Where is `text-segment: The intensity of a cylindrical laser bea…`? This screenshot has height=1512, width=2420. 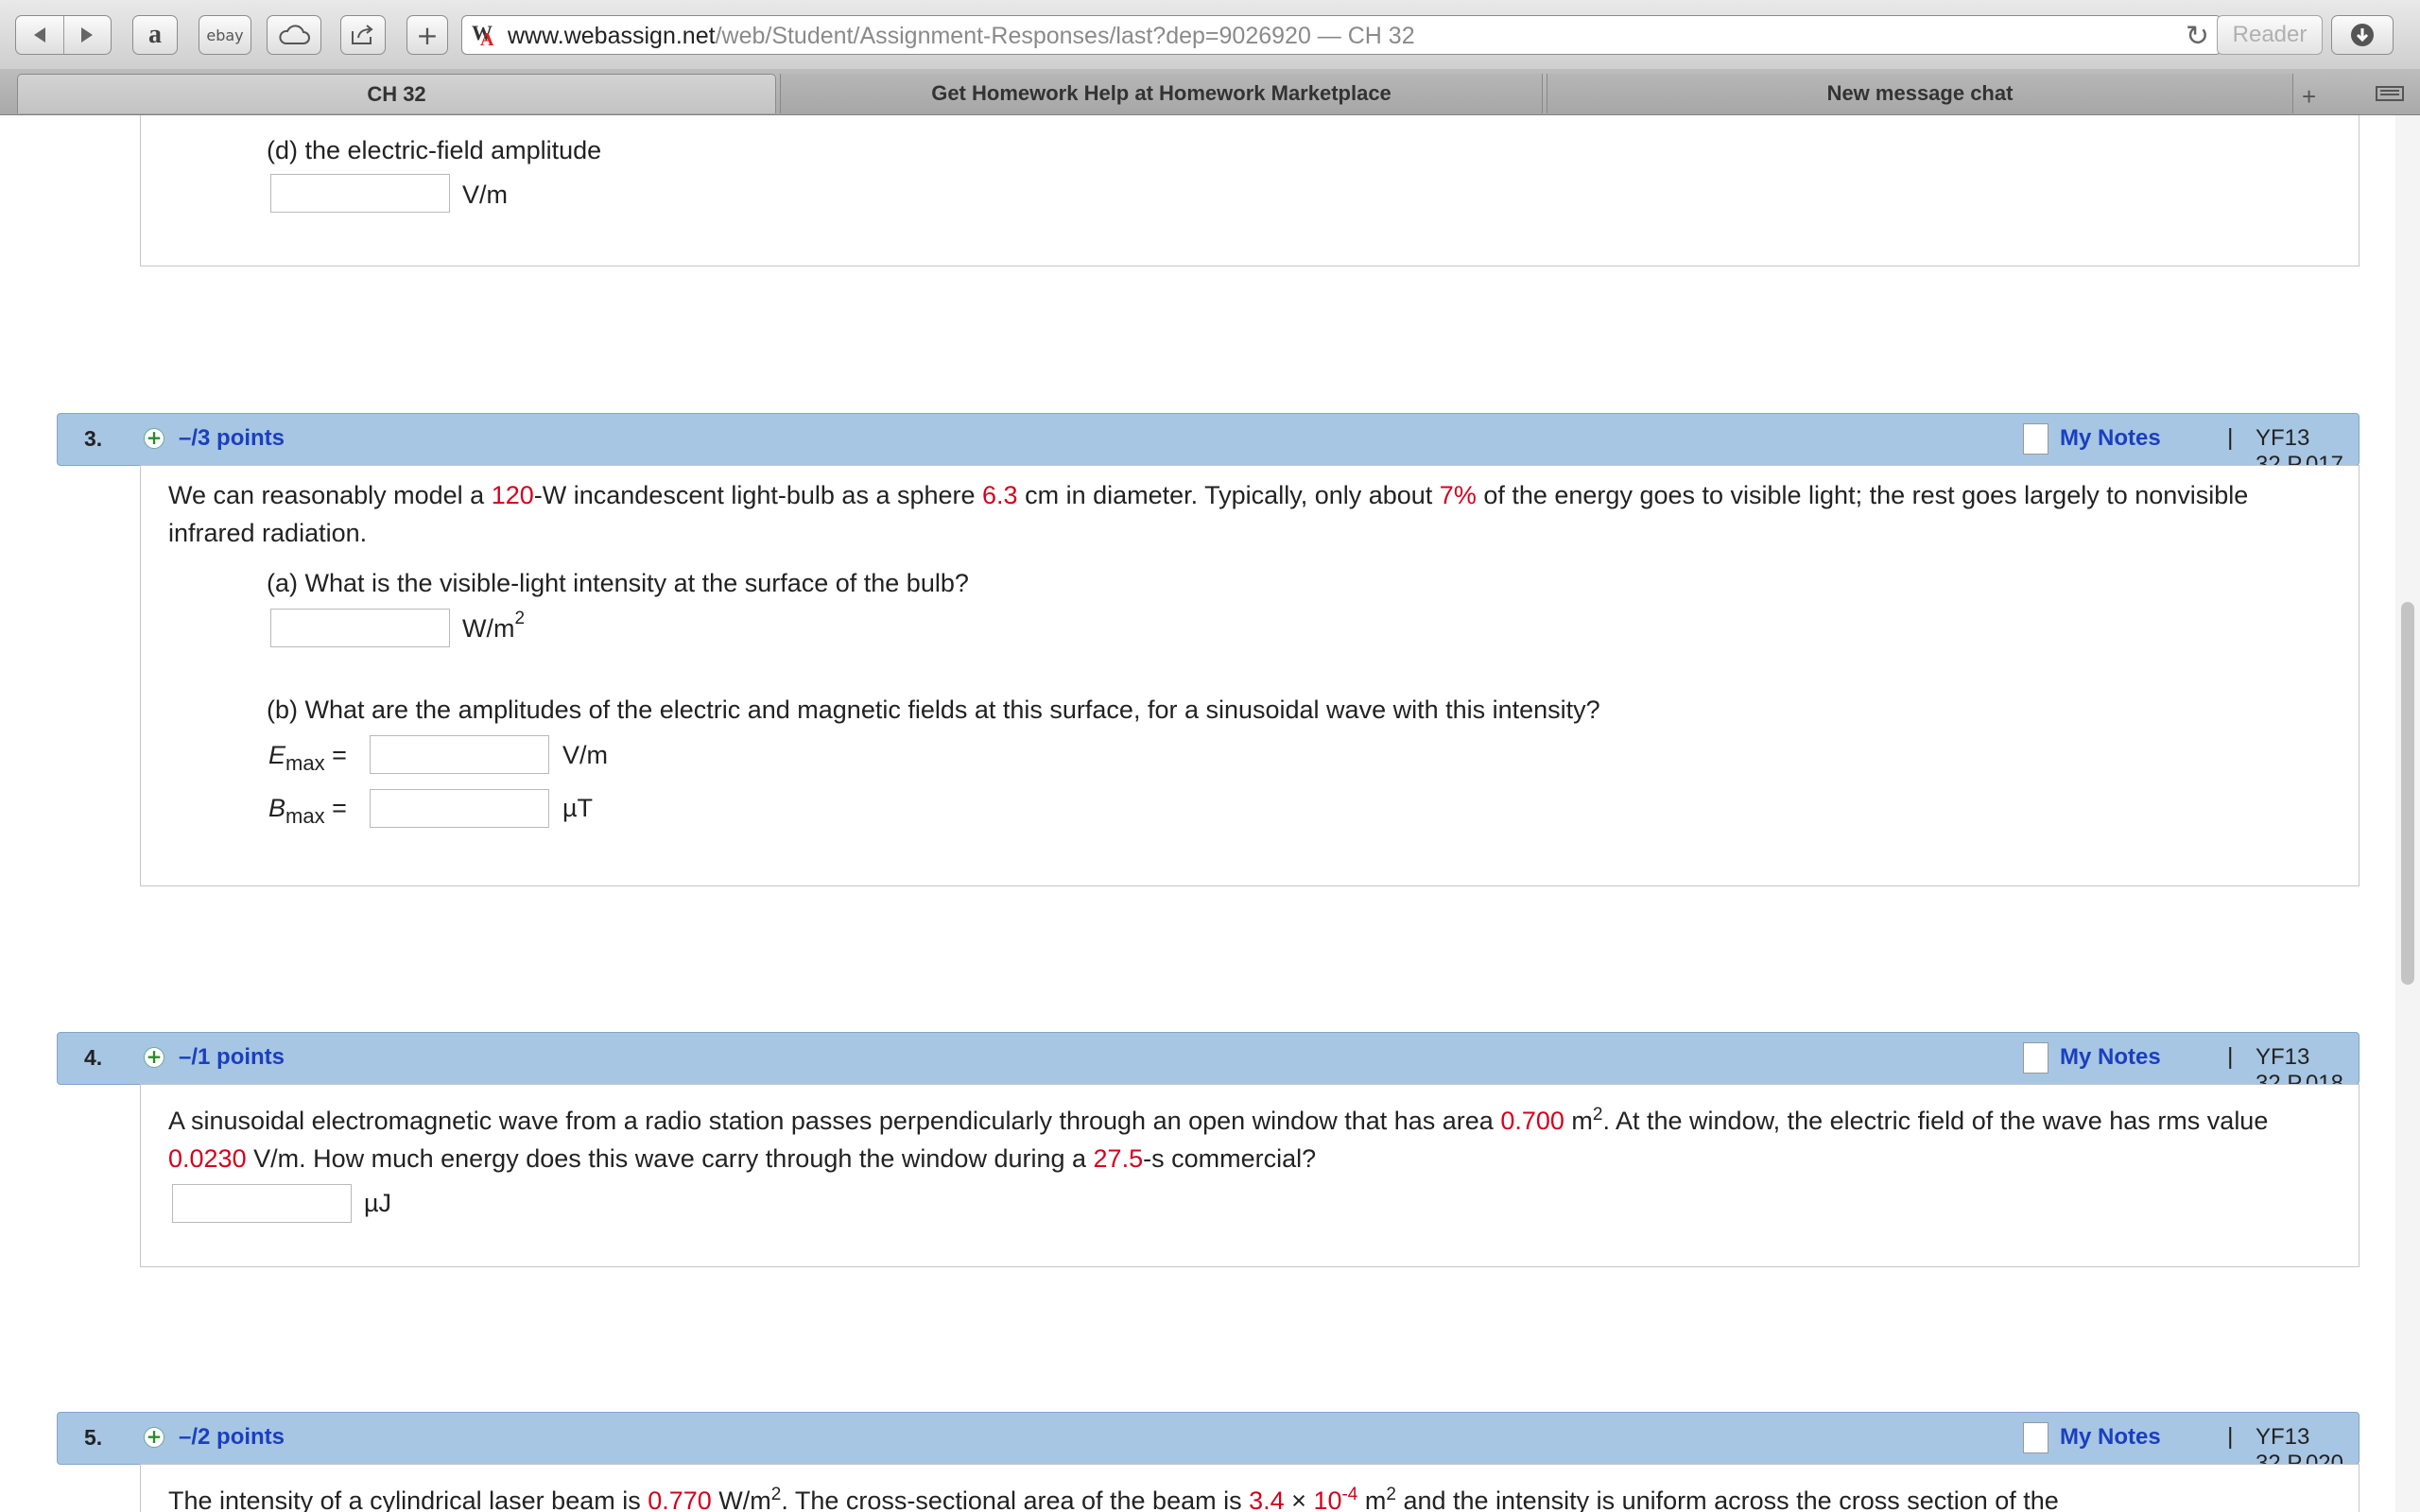
text-segment: The intensity of a cylindrical laser bea… is located at coordinates (408, 1499).